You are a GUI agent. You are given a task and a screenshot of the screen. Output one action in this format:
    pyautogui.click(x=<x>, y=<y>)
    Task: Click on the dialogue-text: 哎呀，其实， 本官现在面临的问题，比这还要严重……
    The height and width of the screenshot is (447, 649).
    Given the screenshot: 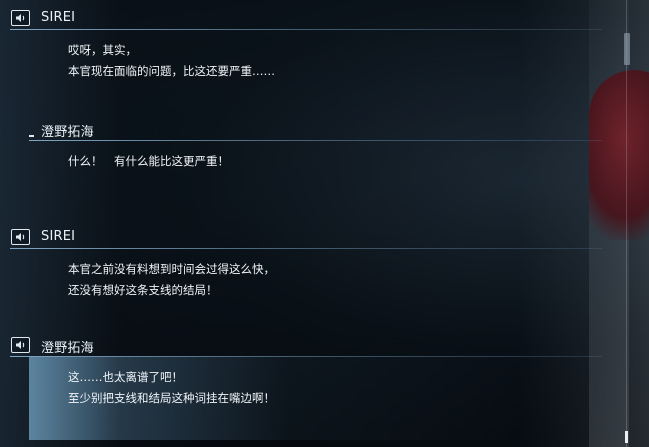 What is the action you would take?
    pyautogui.click(x=310, y=56)
    